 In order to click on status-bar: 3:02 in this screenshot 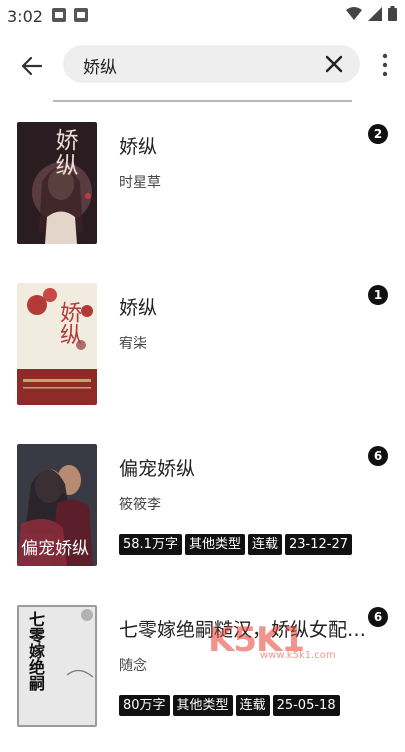, I will do `click(202, 16)`.